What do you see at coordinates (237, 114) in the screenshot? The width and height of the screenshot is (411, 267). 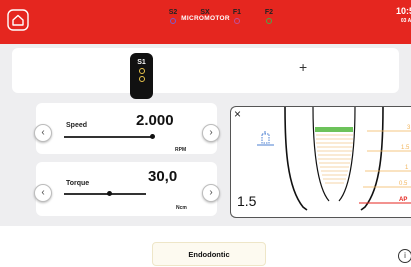 I see `close-icon: ×` at bounding box center [237, 114].